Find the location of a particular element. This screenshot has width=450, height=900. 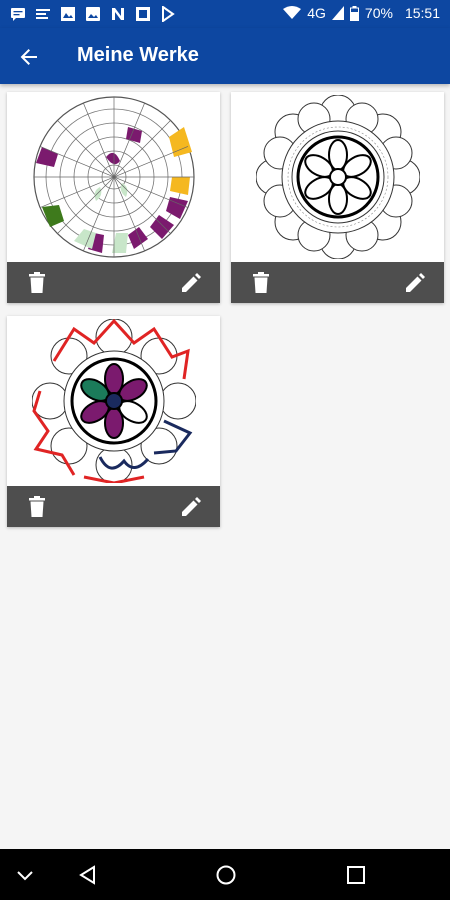

network-type: 4G is located at coordinates (316, 13).